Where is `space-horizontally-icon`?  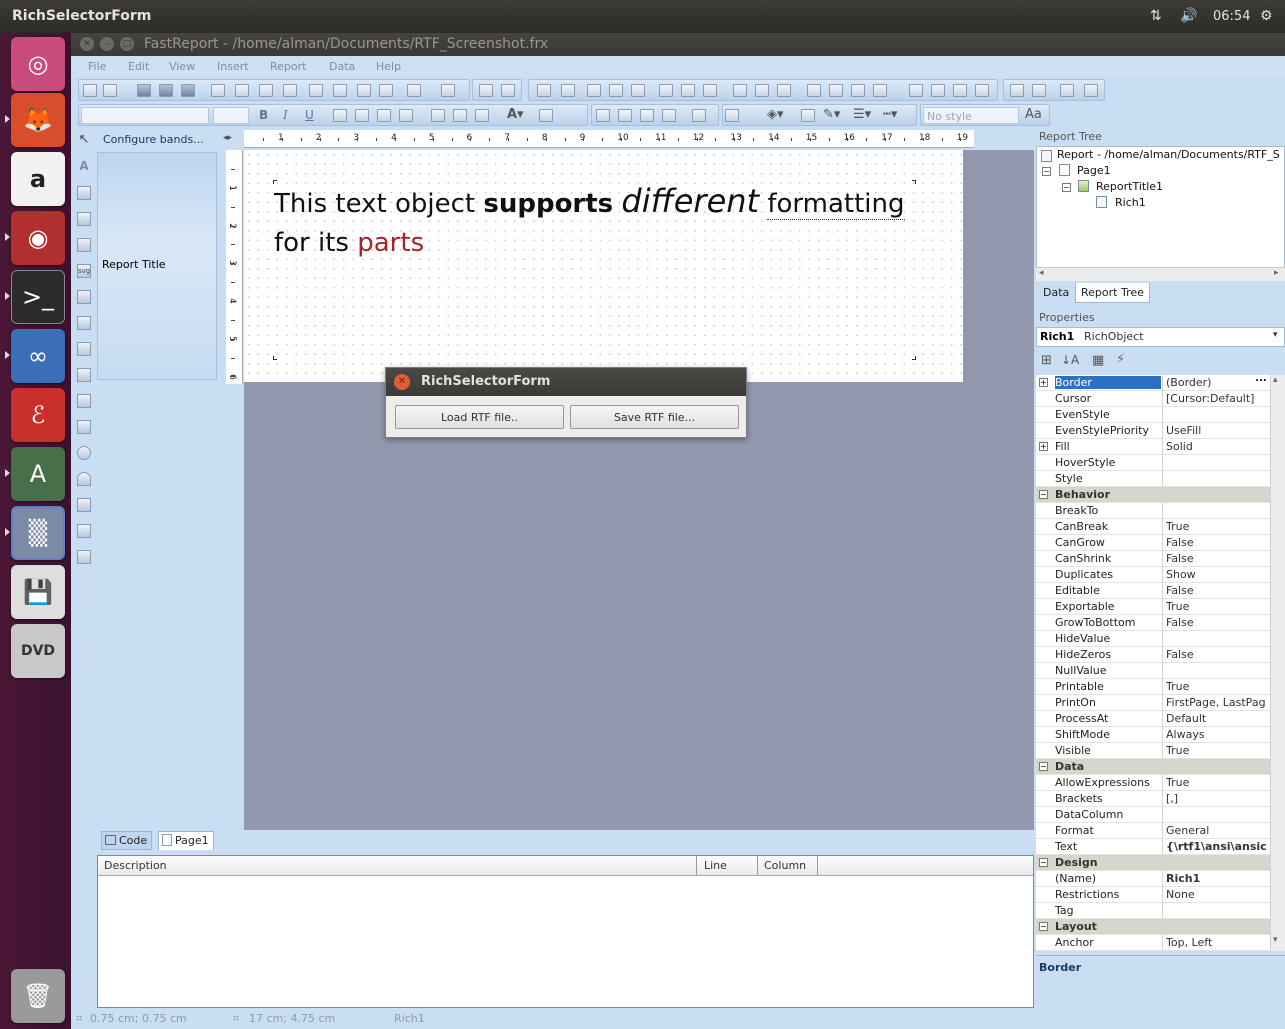 space-horizontally-icon is located at coordinates (814, 90).